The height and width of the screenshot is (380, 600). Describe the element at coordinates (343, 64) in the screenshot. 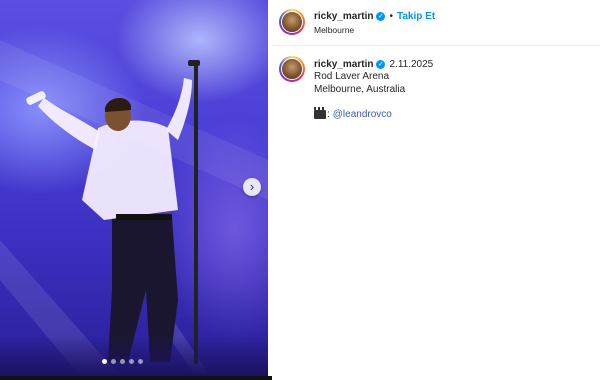

I see `caption-username-link: ricky_martin` at that location.